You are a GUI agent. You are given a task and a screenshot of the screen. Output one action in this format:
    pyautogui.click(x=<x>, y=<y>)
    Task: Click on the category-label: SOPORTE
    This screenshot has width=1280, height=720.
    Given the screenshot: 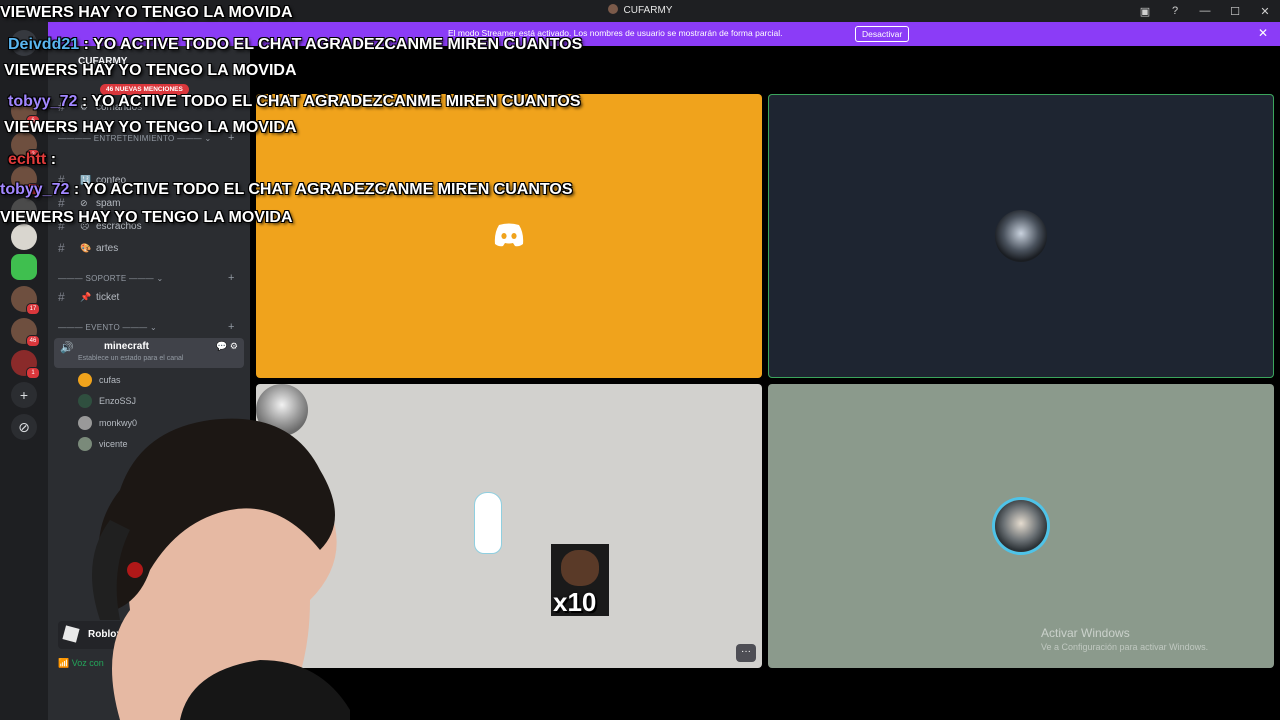 What is the action you would take?
    pyautogui.click(x=106, y=278)
    